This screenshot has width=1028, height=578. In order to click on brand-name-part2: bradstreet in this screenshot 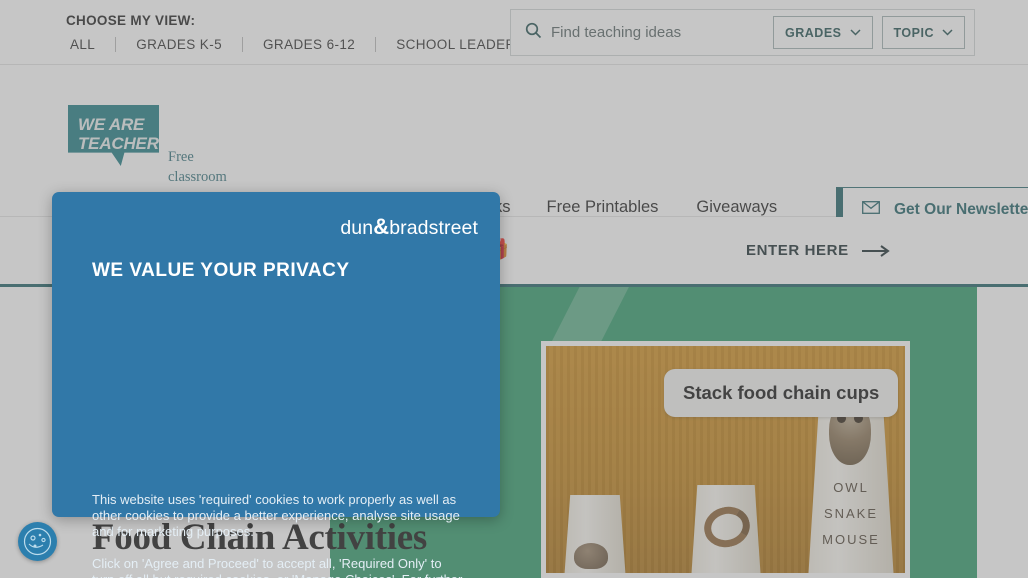, I will do `click(433, 228)`.